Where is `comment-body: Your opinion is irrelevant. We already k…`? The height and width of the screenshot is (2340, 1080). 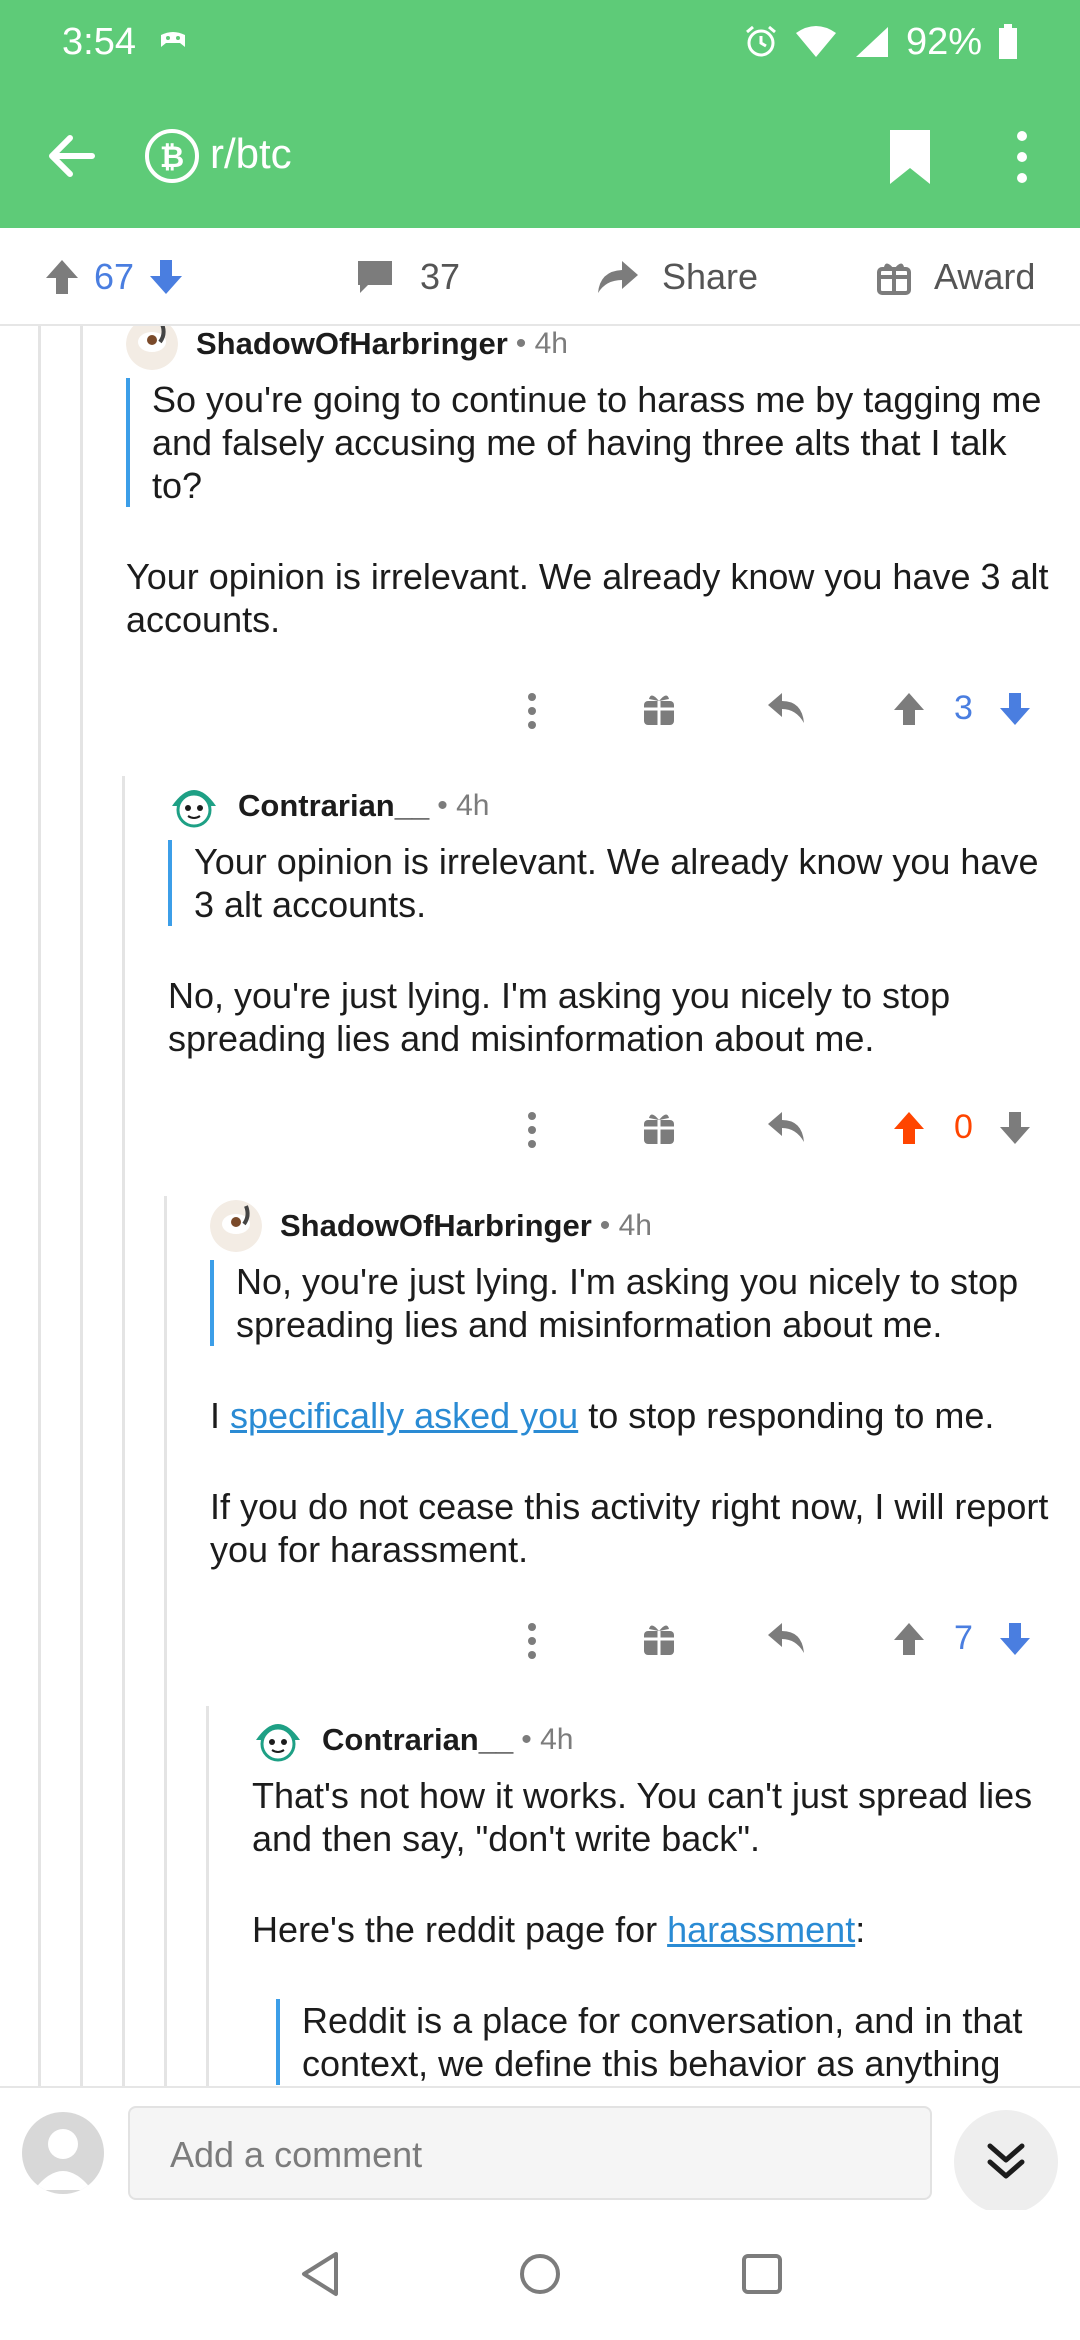 comment-body: Your opinion is irrelevant. We already k… is located at coordinates (587, 598).